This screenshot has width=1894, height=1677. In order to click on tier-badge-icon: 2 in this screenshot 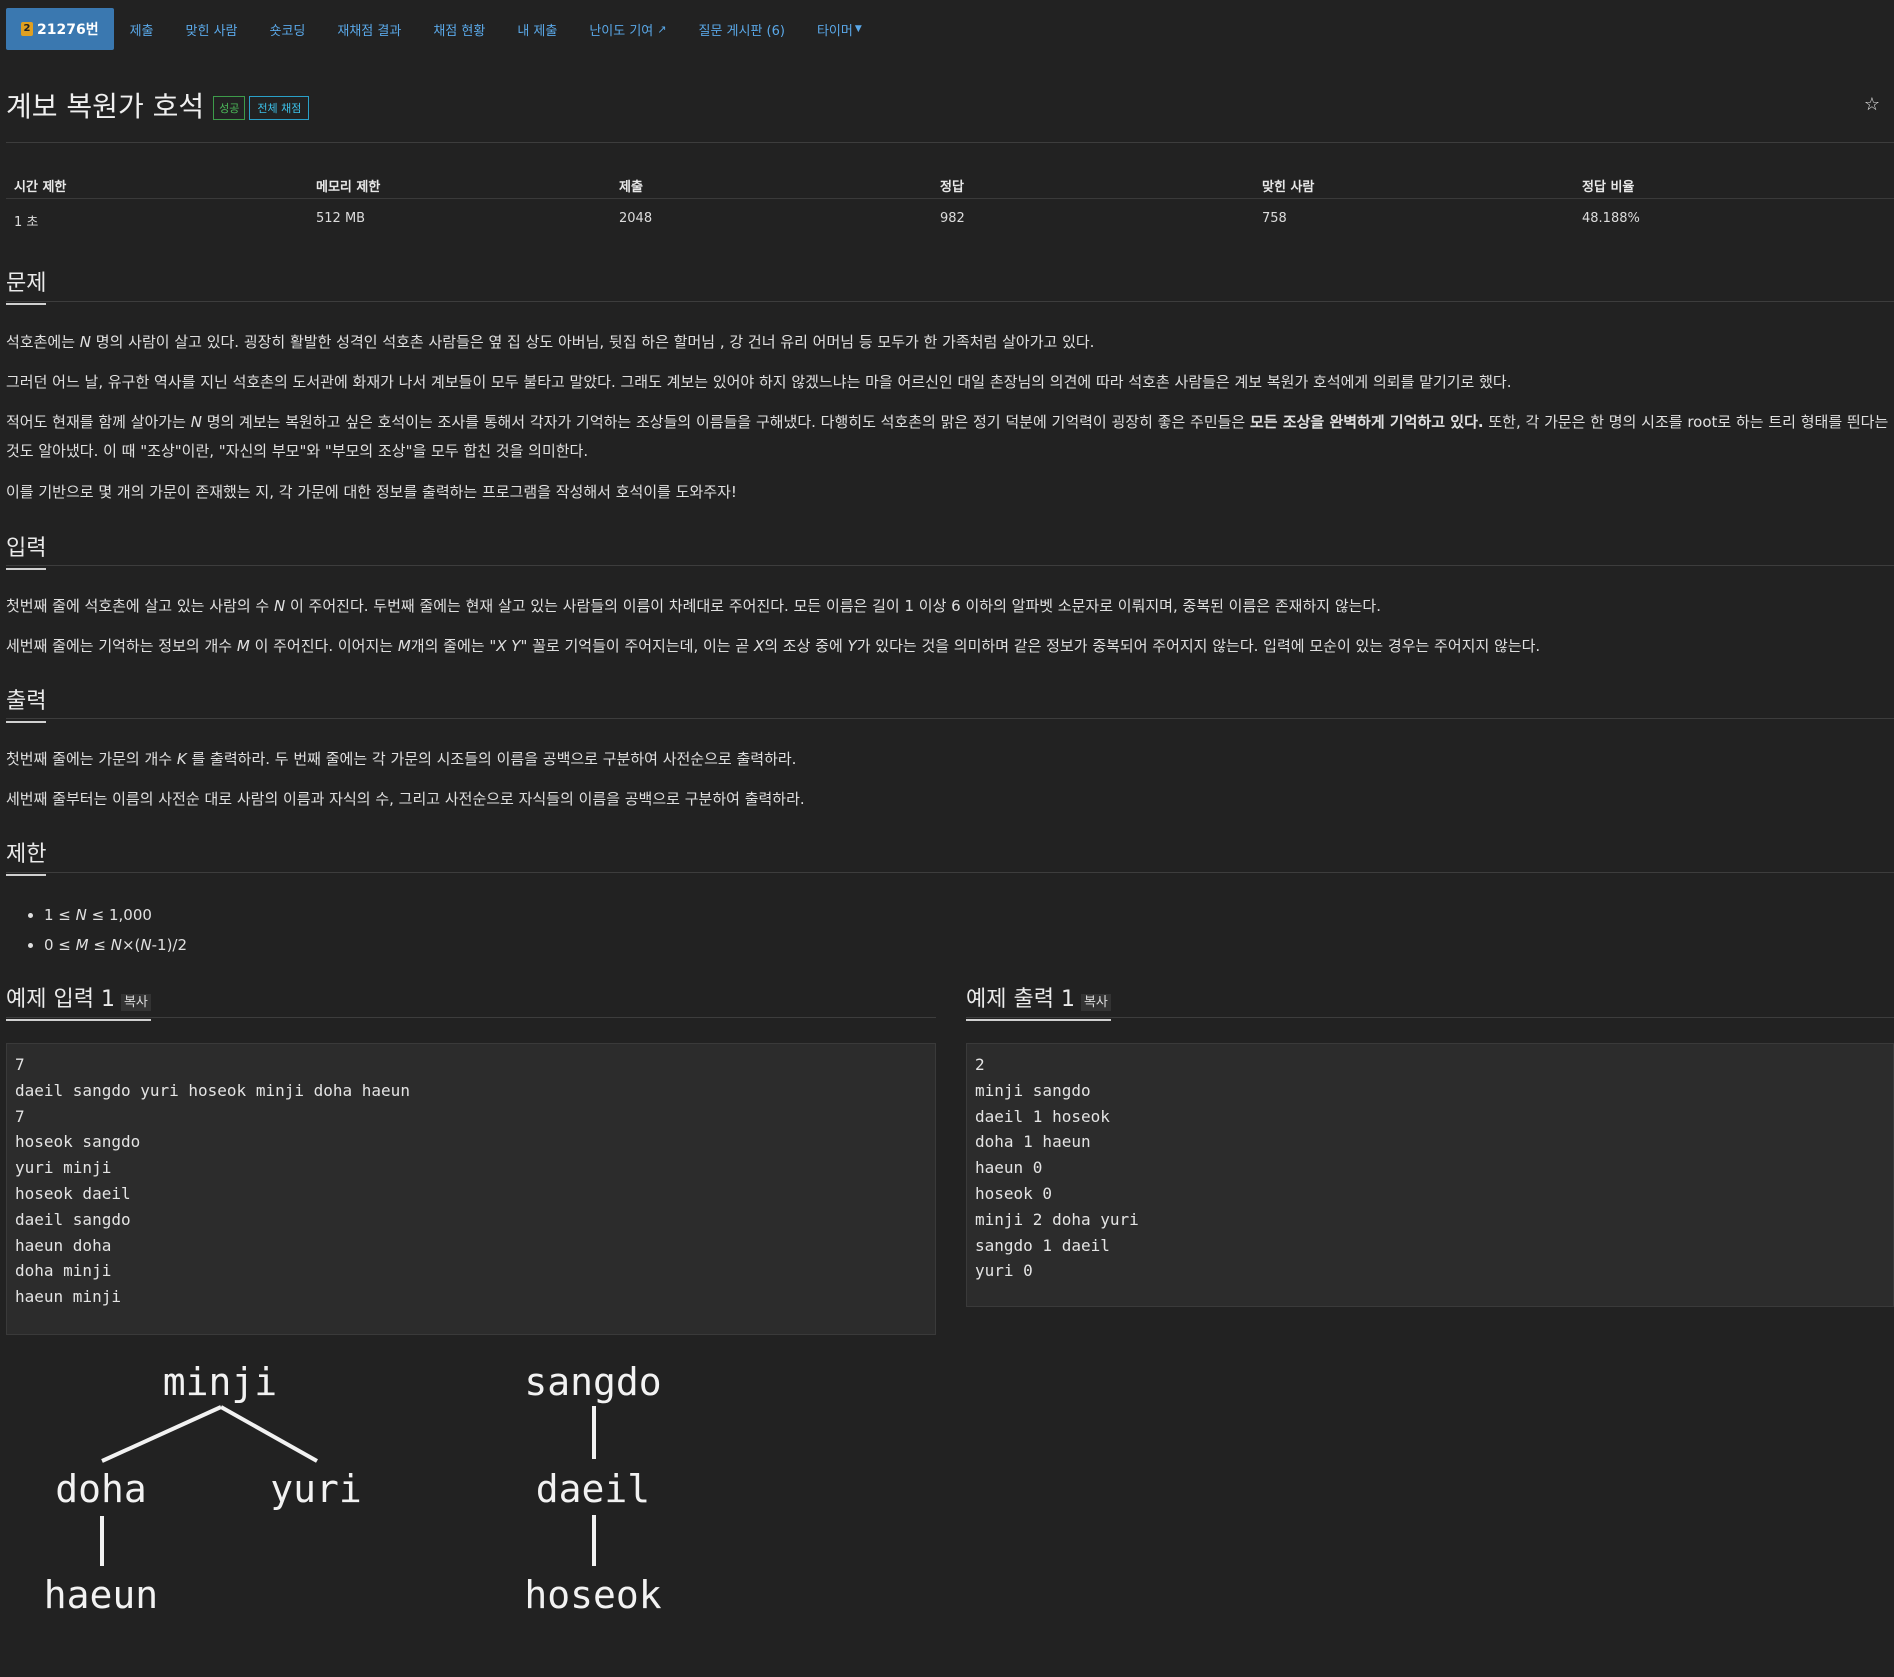, I will do `click(27, 29)`.